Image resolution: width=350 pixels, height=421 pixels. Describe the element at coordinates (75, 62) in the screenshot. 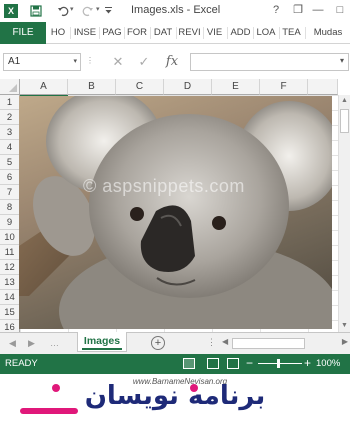

I see `chevron-down-icon: ▾` at that location.